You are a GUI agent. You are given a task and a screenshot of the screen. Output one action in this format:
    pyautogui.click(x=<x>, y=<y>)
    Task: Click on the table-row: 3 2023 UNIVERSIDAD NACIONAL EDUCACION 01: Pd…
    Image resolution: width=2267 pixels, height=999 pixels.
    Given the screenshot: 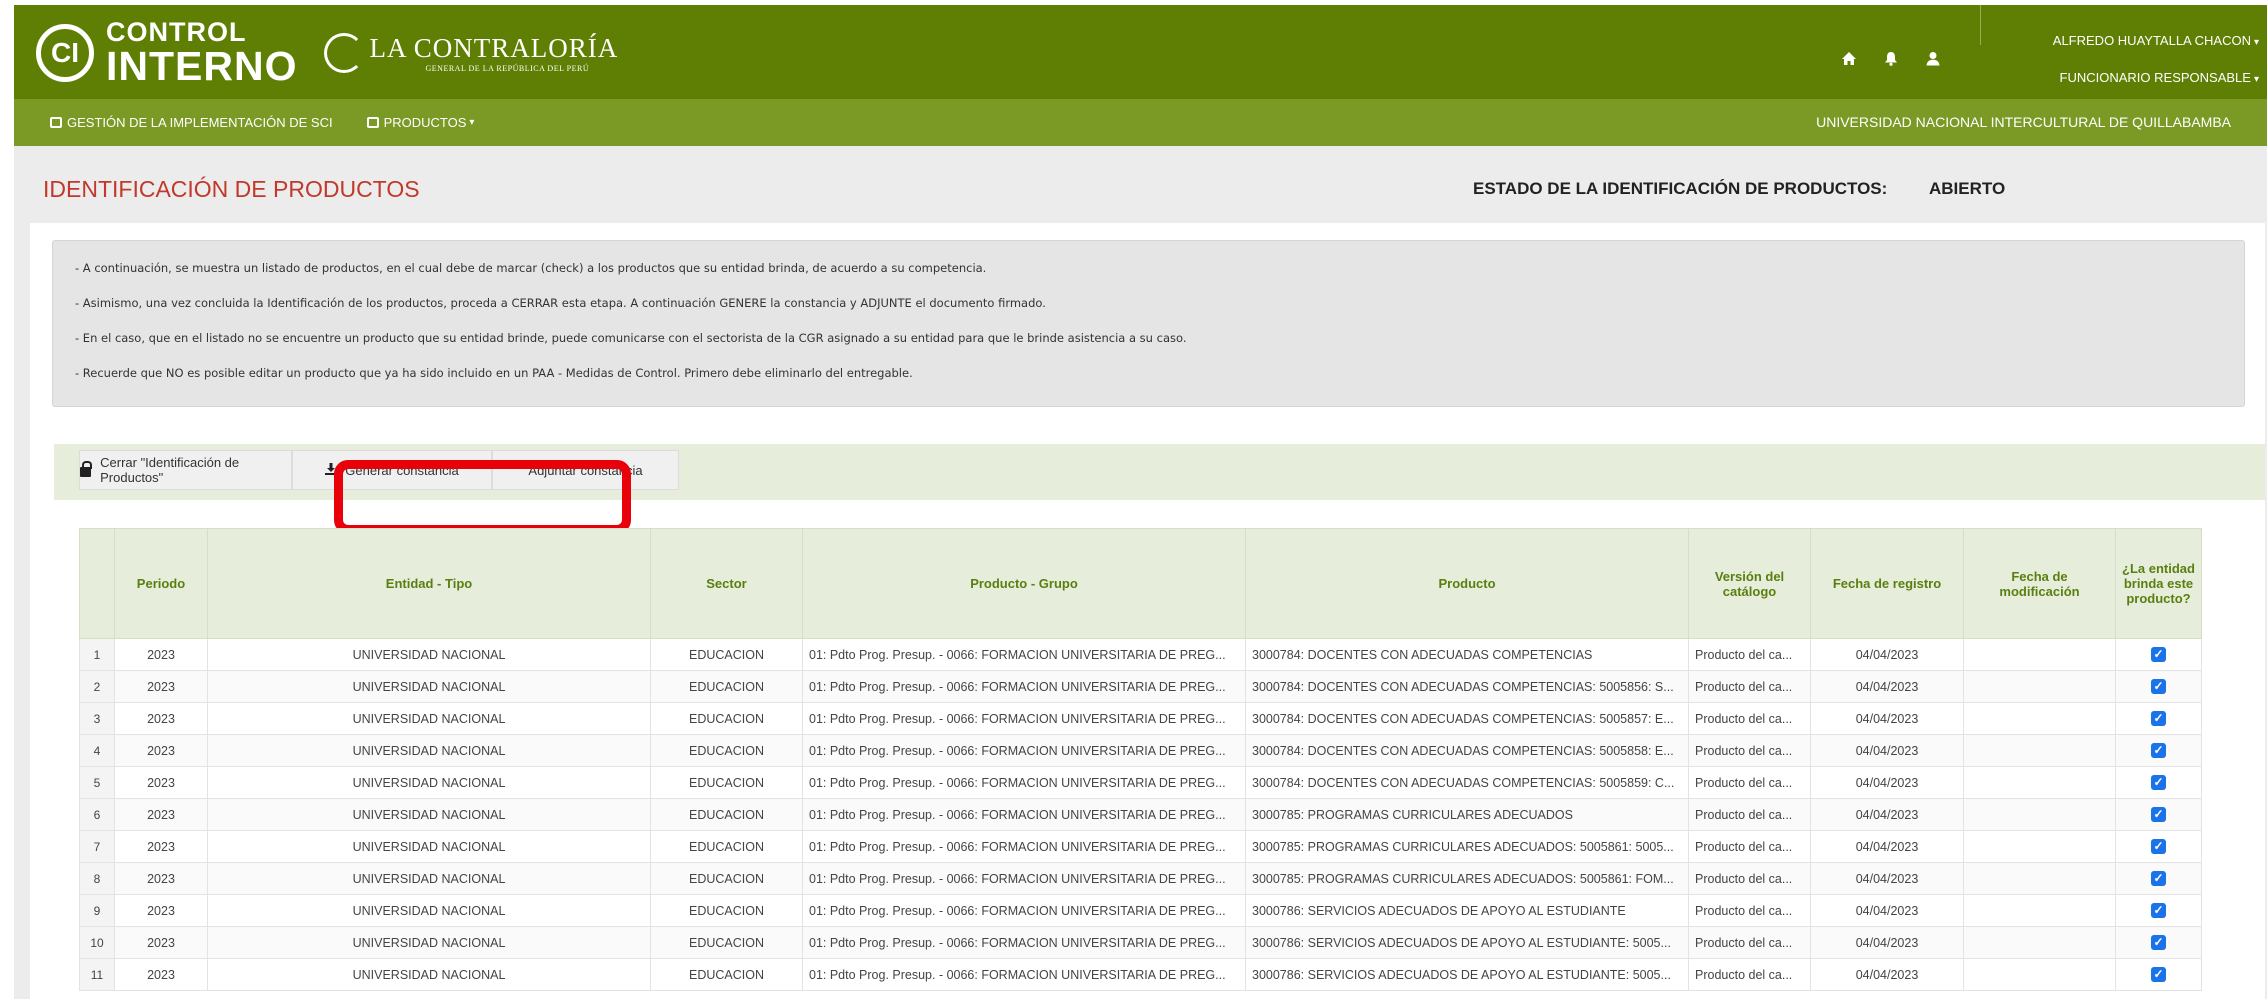 What is the action you would take?
    pyautogui.click(x=1140, y=718)
    